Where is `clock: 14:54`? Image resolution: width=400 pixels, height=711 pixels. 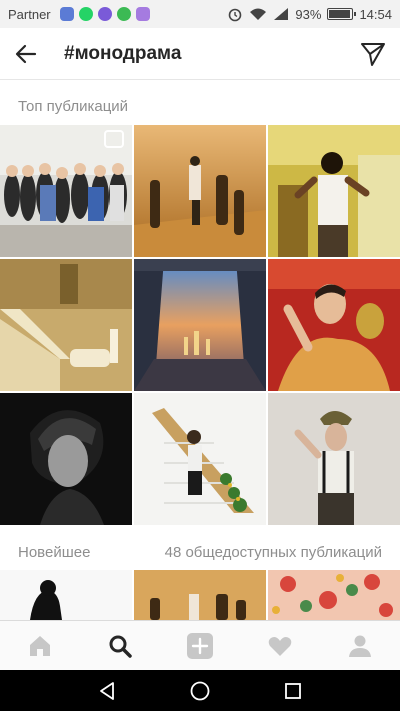
clock: 14:54 is located at coordinates (375, 14).